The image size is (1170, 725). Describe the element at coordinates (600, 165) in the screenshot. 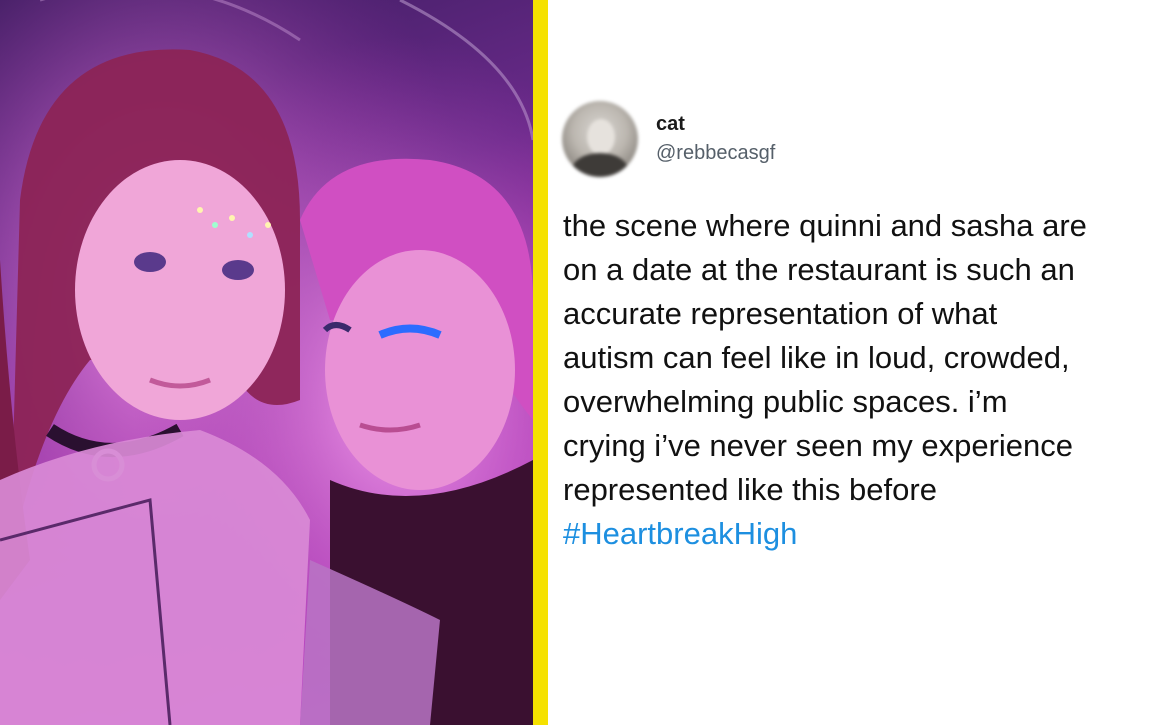

I see `avatar-shoulders` at that location.